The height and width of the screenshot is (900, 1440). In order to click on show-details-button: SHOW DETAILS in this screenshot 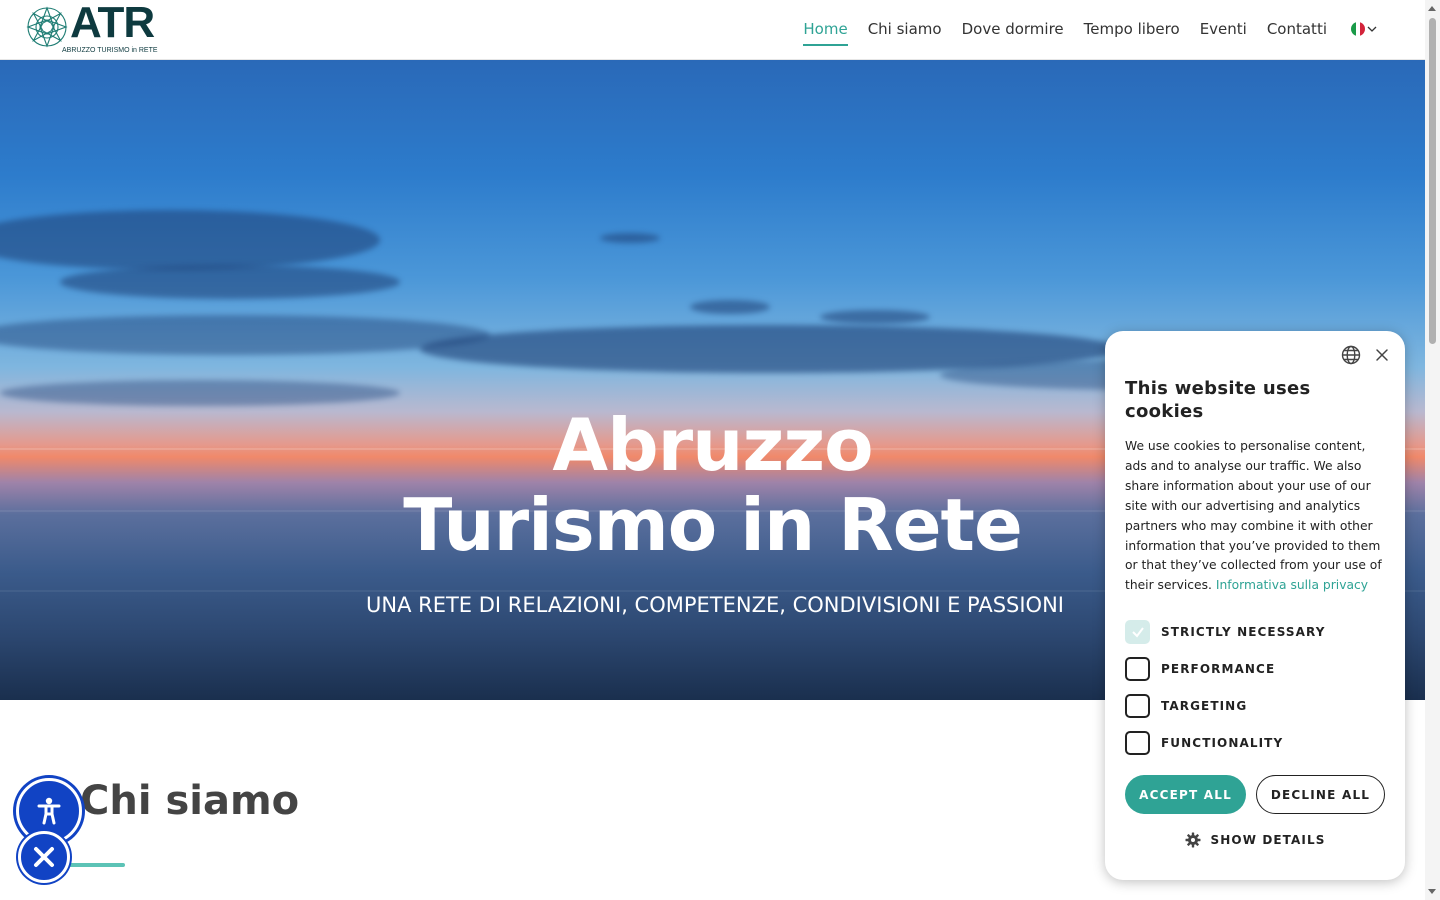, I will do `click(1255, 840)`.